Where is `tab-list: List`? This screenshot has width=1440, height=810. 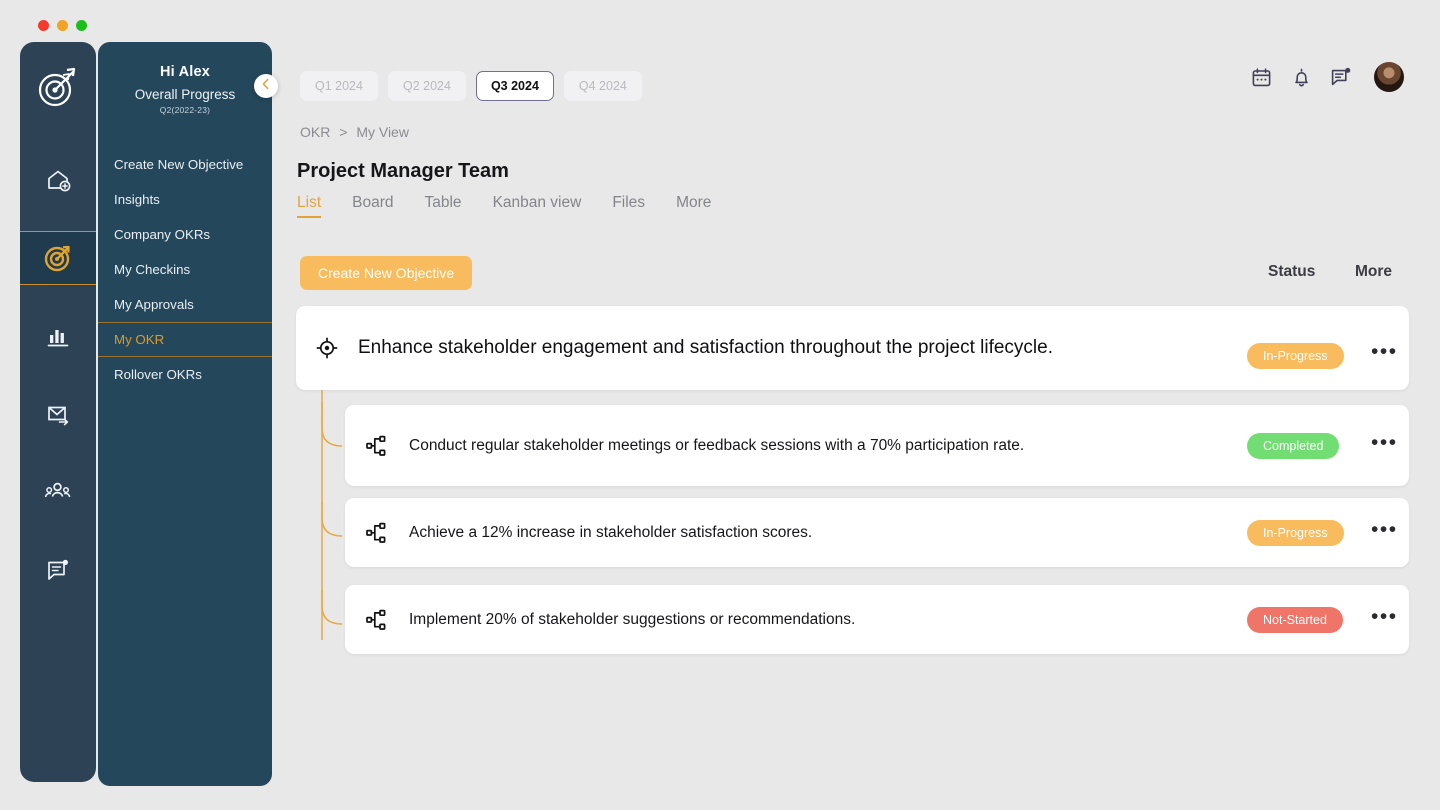 tab-list: List is located at coordinates (309, 206).